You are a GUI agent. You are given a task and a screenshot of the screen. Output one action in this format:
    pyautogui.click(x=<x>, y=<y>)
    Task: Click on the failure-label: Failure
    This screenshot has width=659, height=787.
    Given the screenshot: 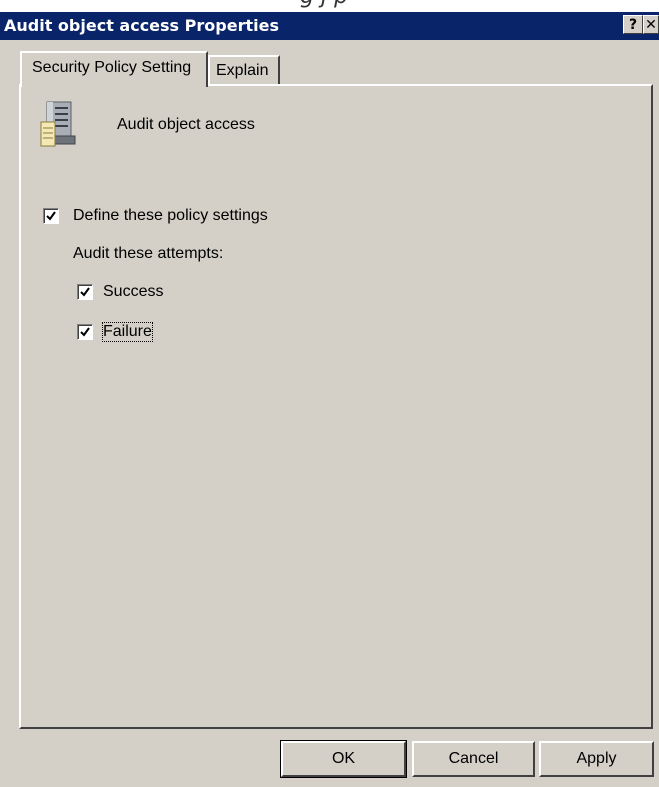 What is the action you would take?
    pyautogui.click(x=127, y=332)
    